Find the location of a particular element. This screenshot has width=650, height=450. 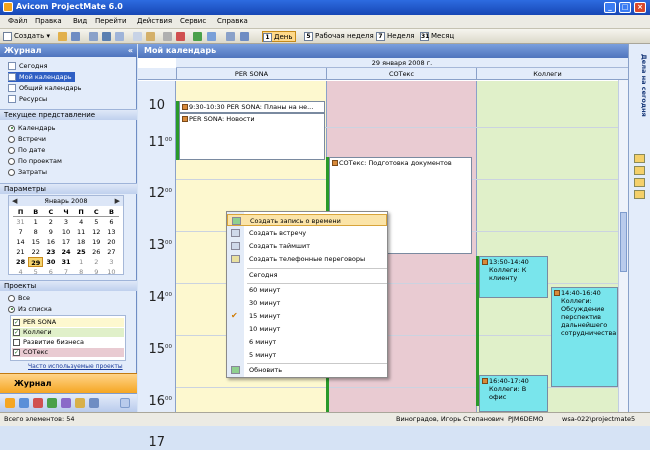

view-icon is located at coordinates (211, 36).